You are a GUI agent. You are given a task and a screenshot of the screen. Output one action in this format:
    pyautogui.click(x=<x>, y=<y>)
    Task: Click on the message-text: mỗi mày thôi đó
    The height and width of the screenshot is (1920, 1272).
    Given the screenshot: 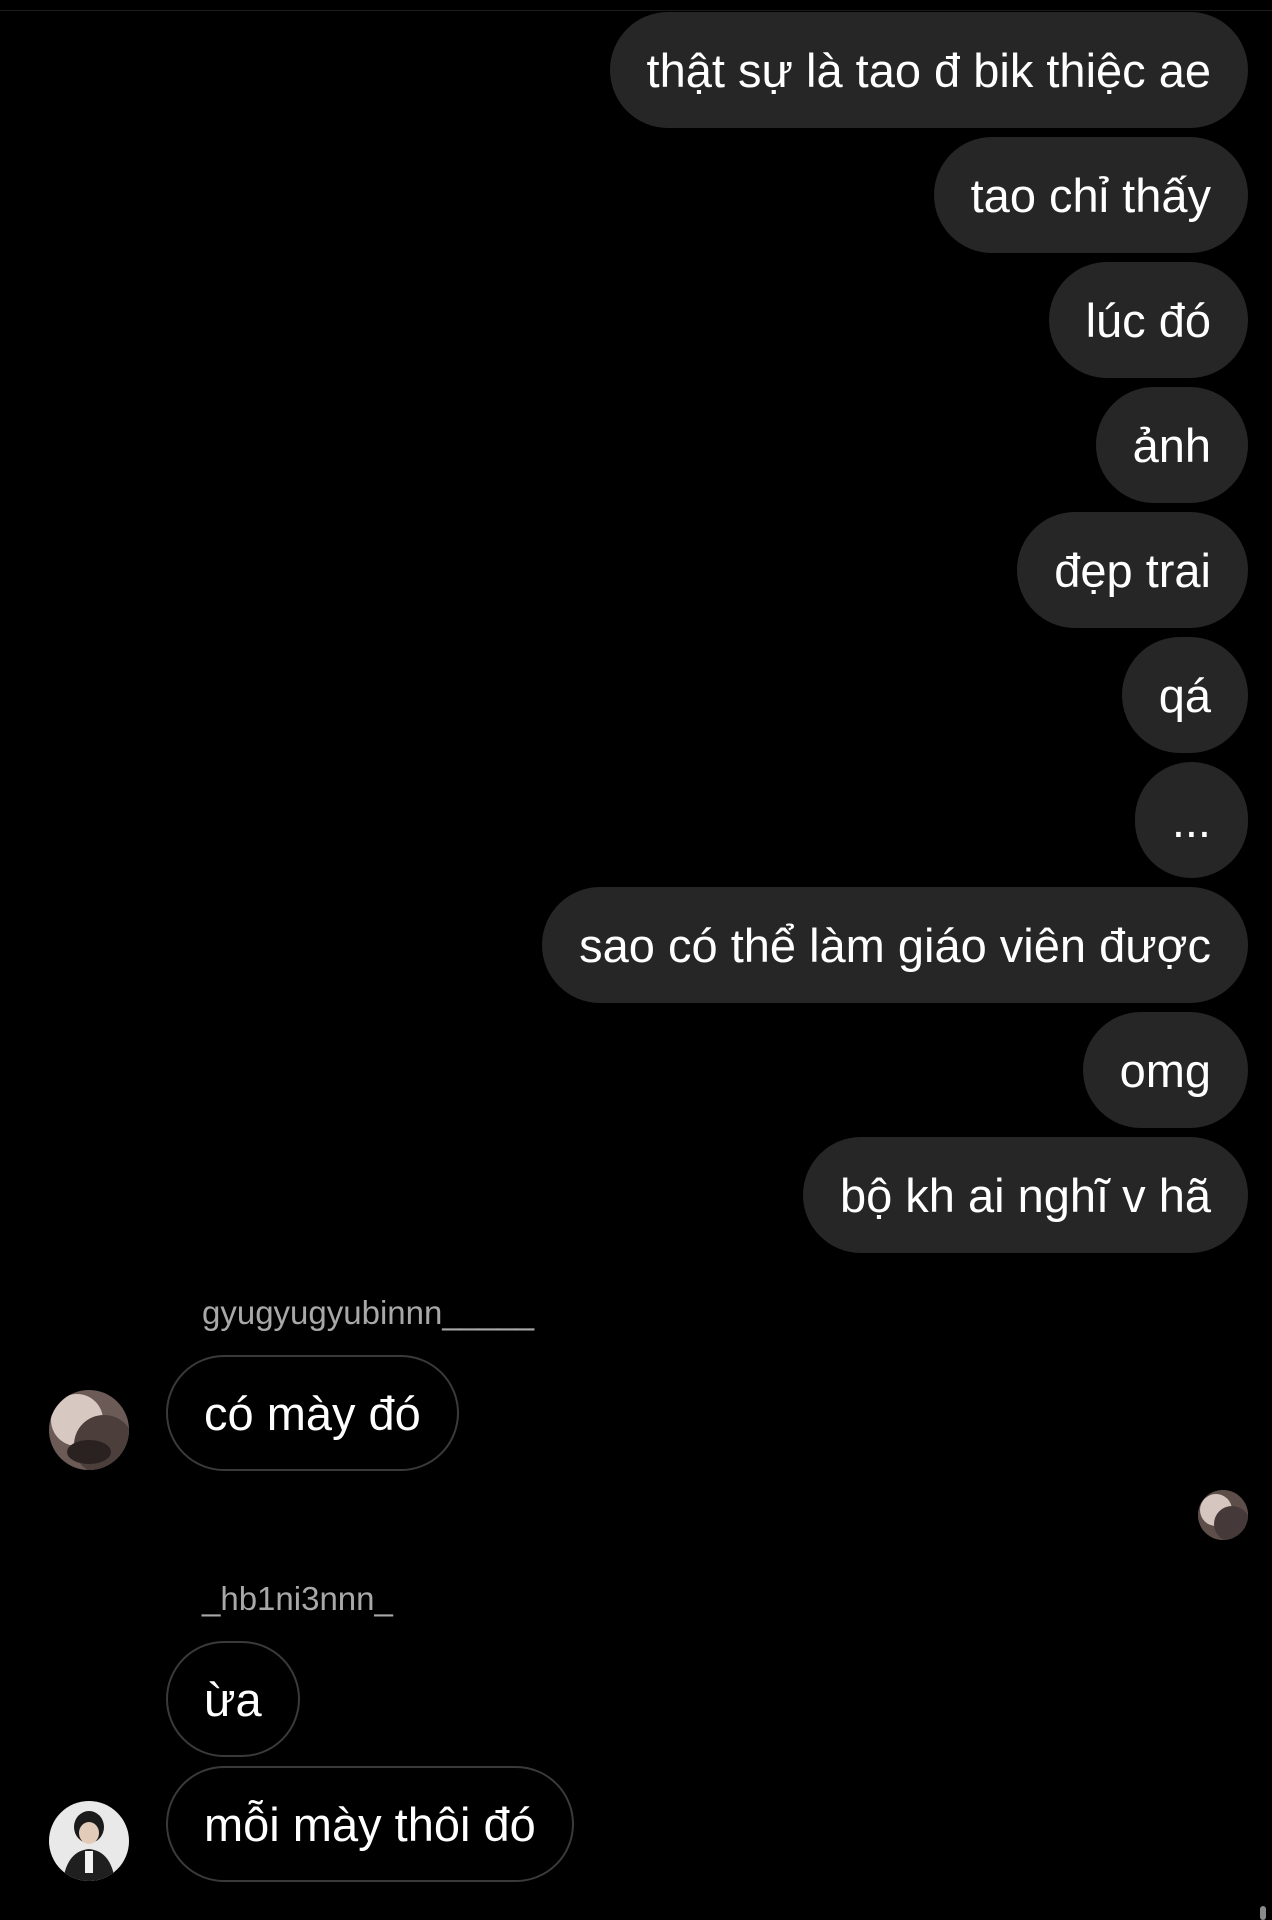 What is the action you would take?
    pyautogui.click(x=370, y=1824)
    